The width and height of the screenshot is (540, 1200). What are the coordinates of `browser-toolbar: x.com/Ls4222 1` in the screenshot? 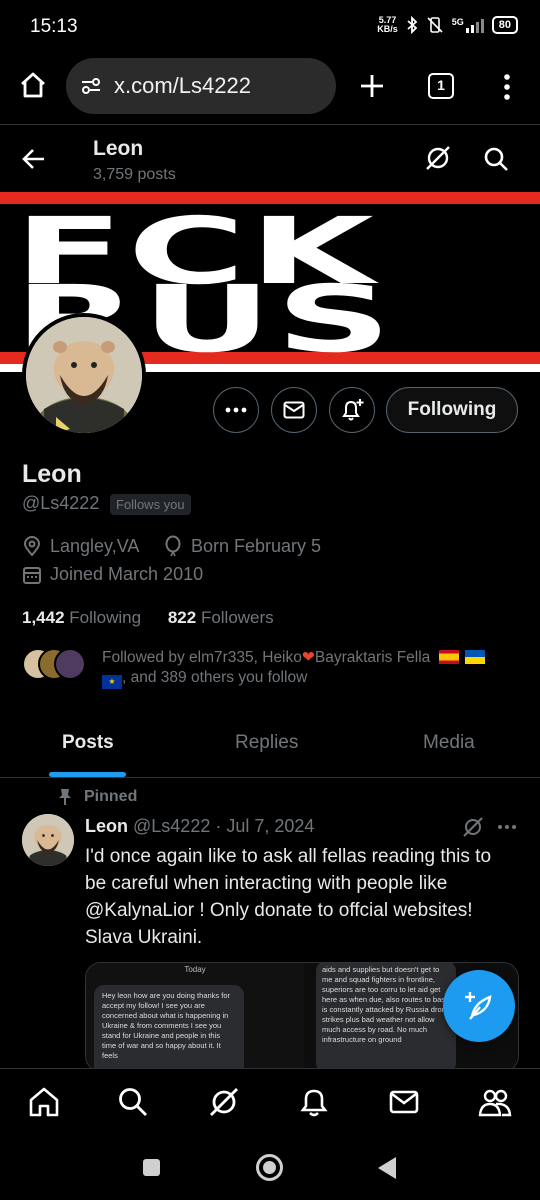 It's located at (270, 87).